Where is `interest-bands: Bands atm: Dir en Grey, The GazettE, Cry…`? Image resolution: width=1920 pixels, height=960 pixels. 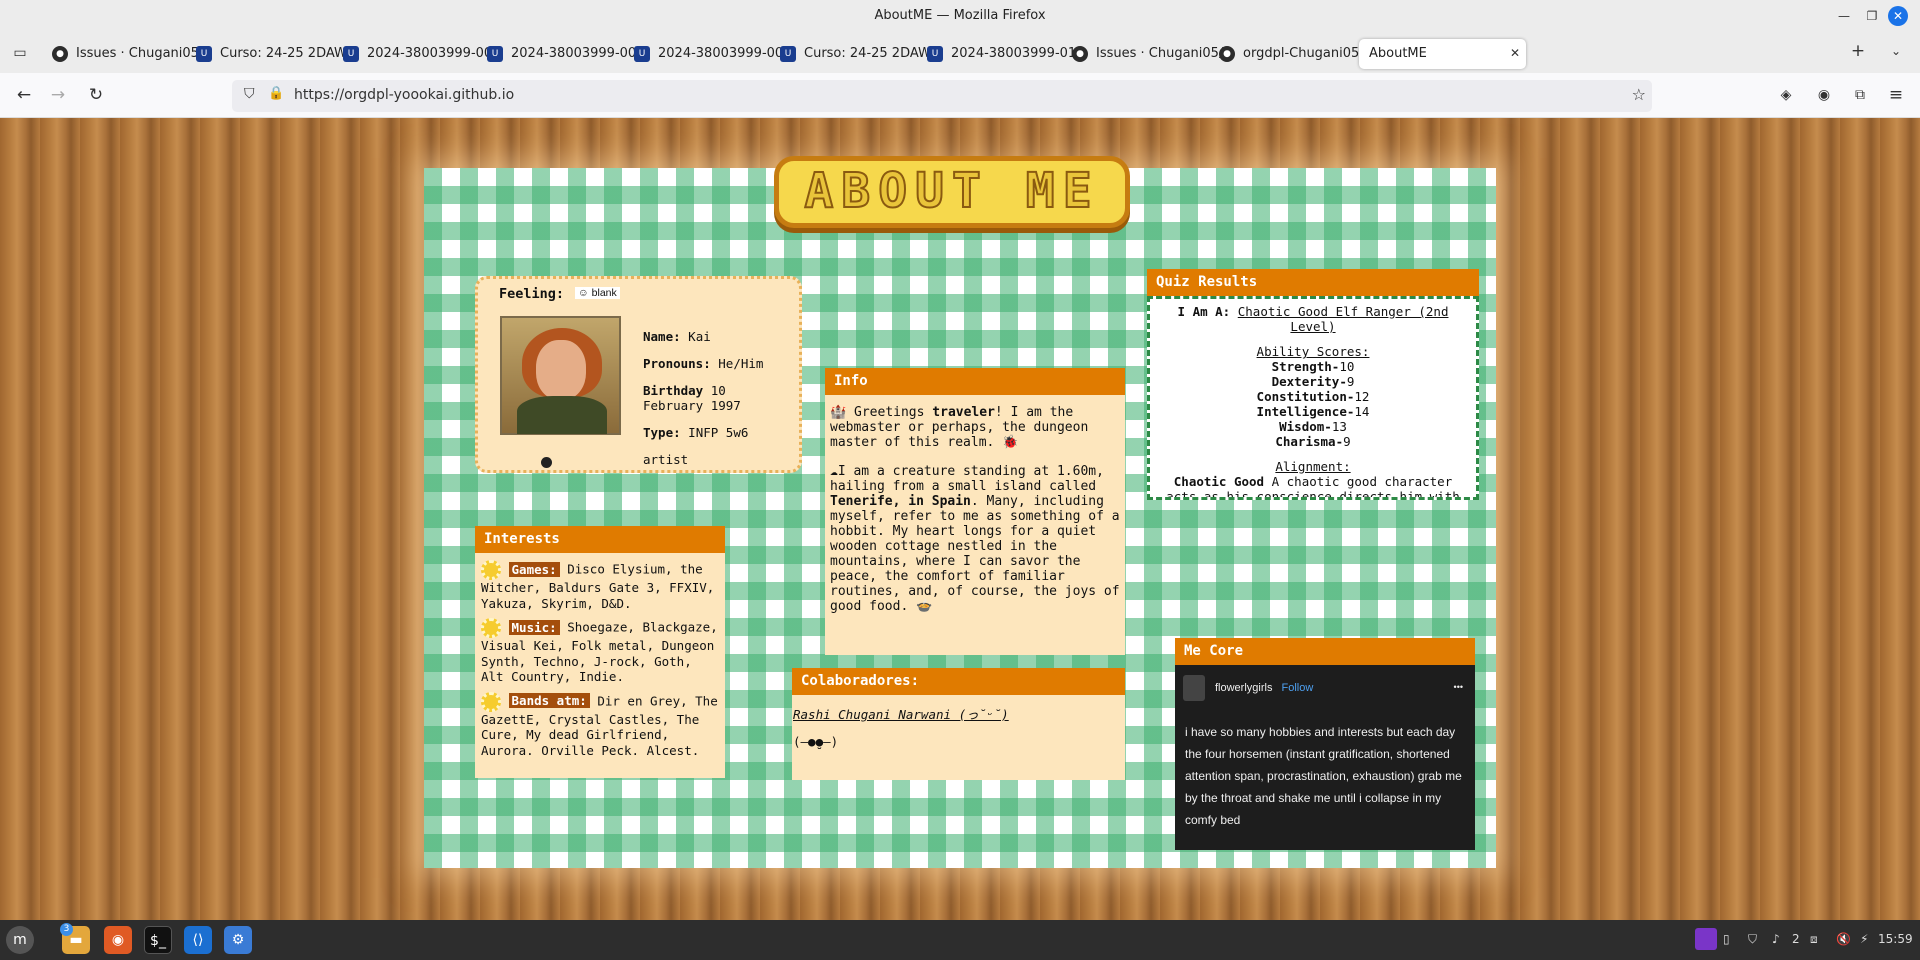
interest-bands: Bands atm: Dir en Grey, The GazettE, Cry… is located at coordinates (600, 725).